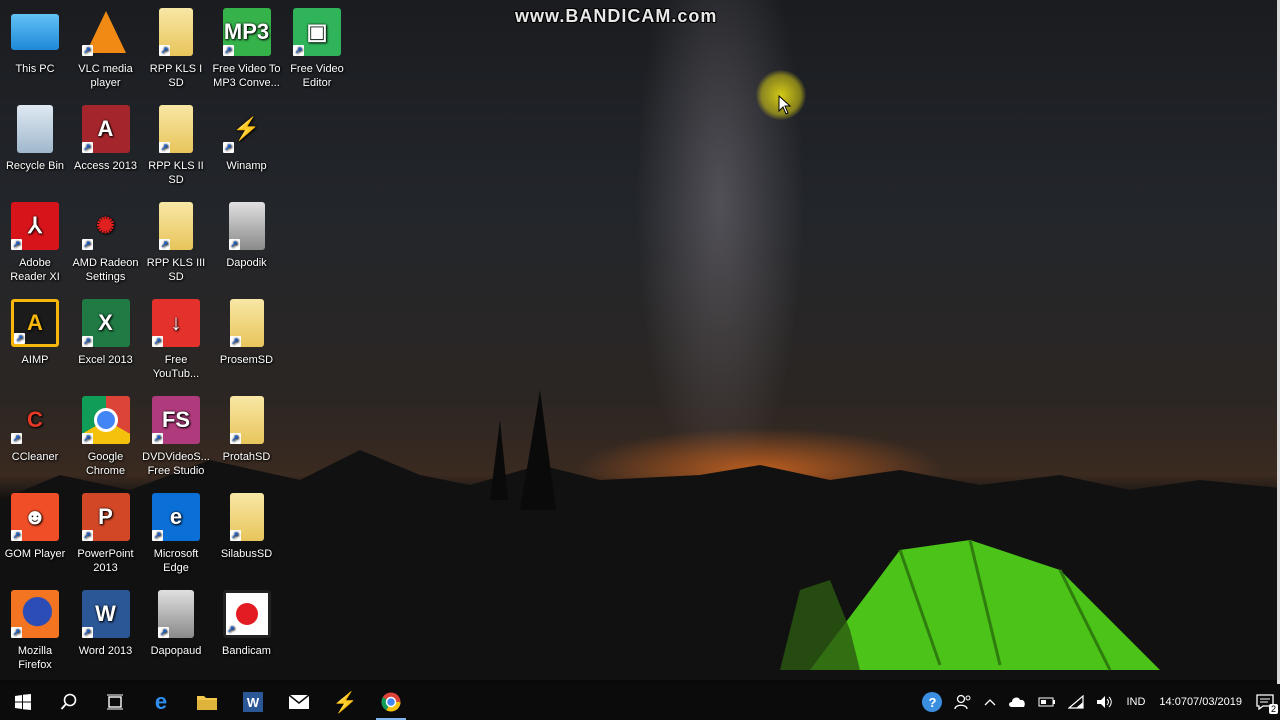 This screenshot has width=1280, height=720. I want to click on vlc-icon: ↗, so click(105, 32).